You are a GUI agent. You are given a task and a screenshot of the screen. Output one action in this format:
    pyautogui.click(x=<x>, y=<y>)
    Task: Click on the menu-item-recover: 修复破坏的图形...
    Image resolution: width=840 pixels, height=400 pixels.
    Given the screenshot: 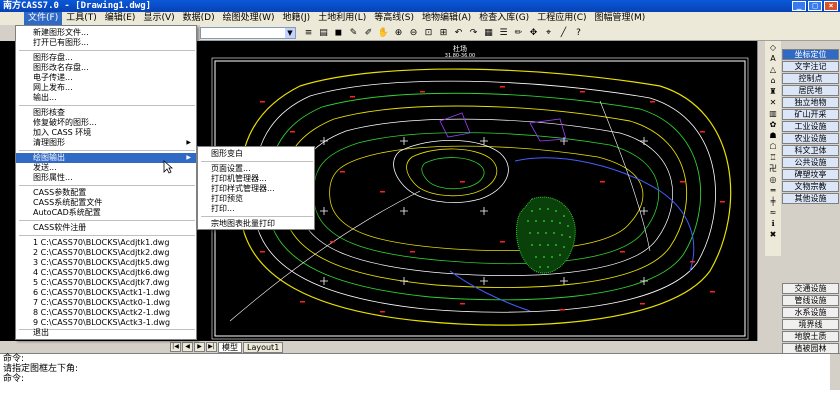 What is the action you would take?
    pyautogui.click(x=106, y=123)
    